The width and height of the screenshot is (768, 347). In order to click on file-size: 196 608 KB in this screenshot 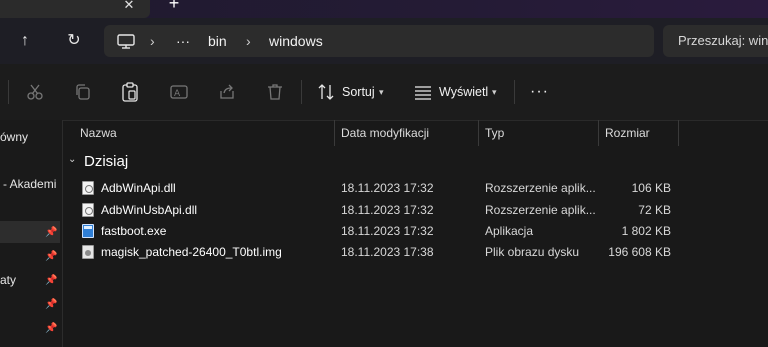, I will do `click(639, 252)`.